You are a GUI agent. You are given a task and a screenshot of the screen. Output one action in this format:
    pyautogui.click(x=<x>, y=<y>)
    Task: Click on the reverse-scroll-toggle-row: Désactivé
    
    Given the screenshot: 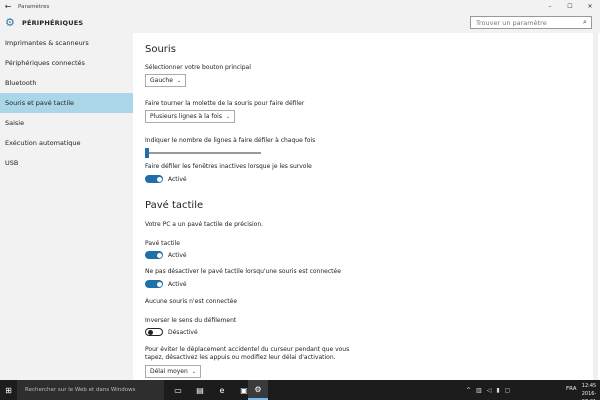 What is the action you would take?
    pyautogui.click(x=171, y=332)
    